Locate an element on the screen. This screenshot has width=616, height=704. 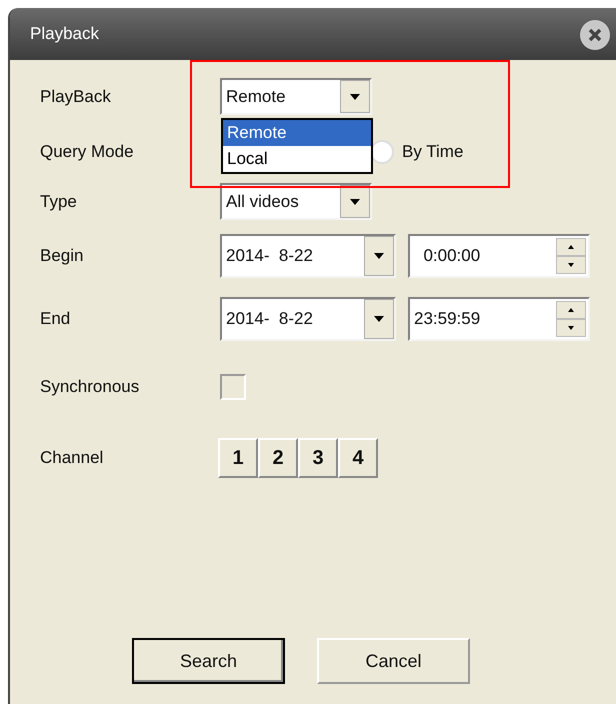
field-label: Begin is located at coordinates (62, 256).